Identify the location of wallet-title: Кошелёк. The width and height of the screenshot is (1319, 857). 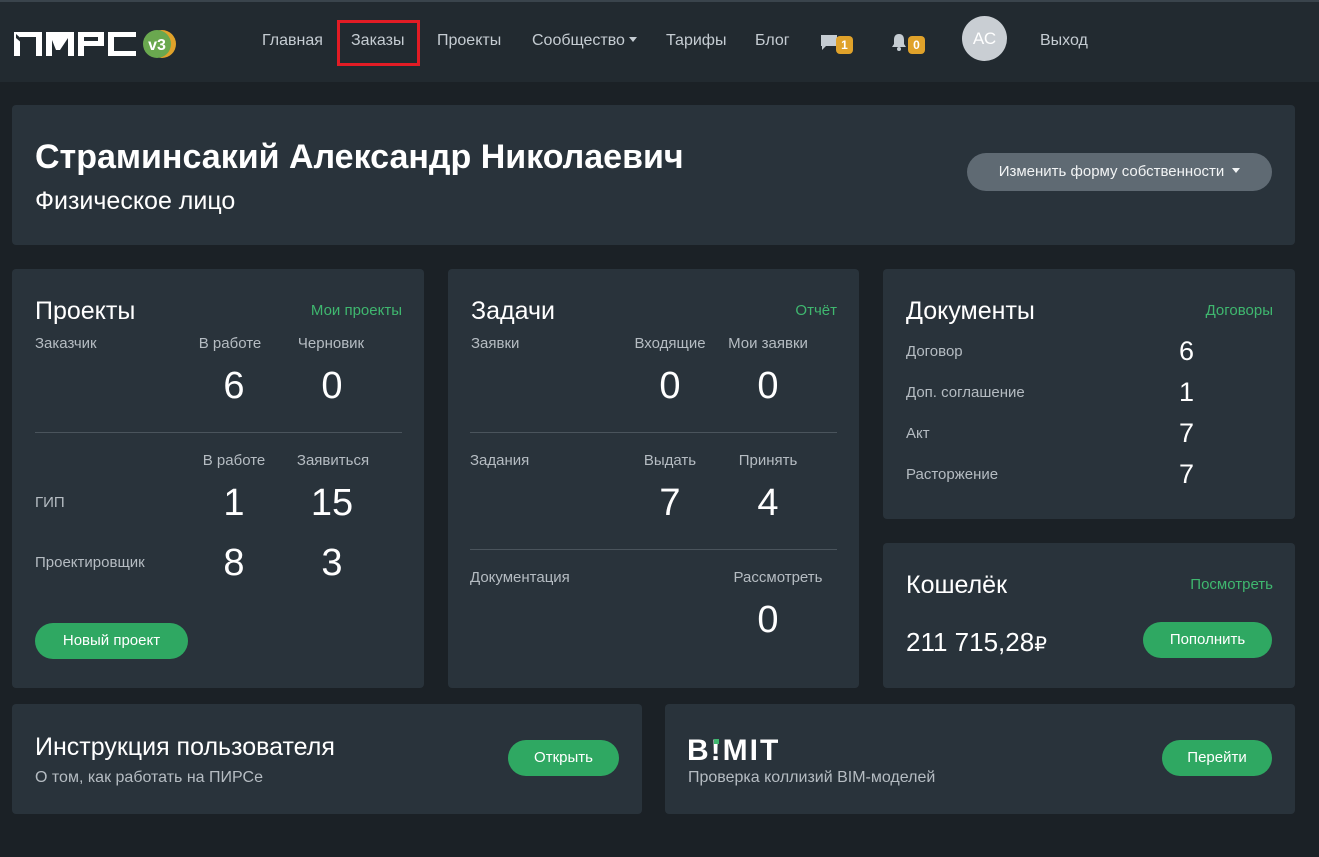
(957, 585).